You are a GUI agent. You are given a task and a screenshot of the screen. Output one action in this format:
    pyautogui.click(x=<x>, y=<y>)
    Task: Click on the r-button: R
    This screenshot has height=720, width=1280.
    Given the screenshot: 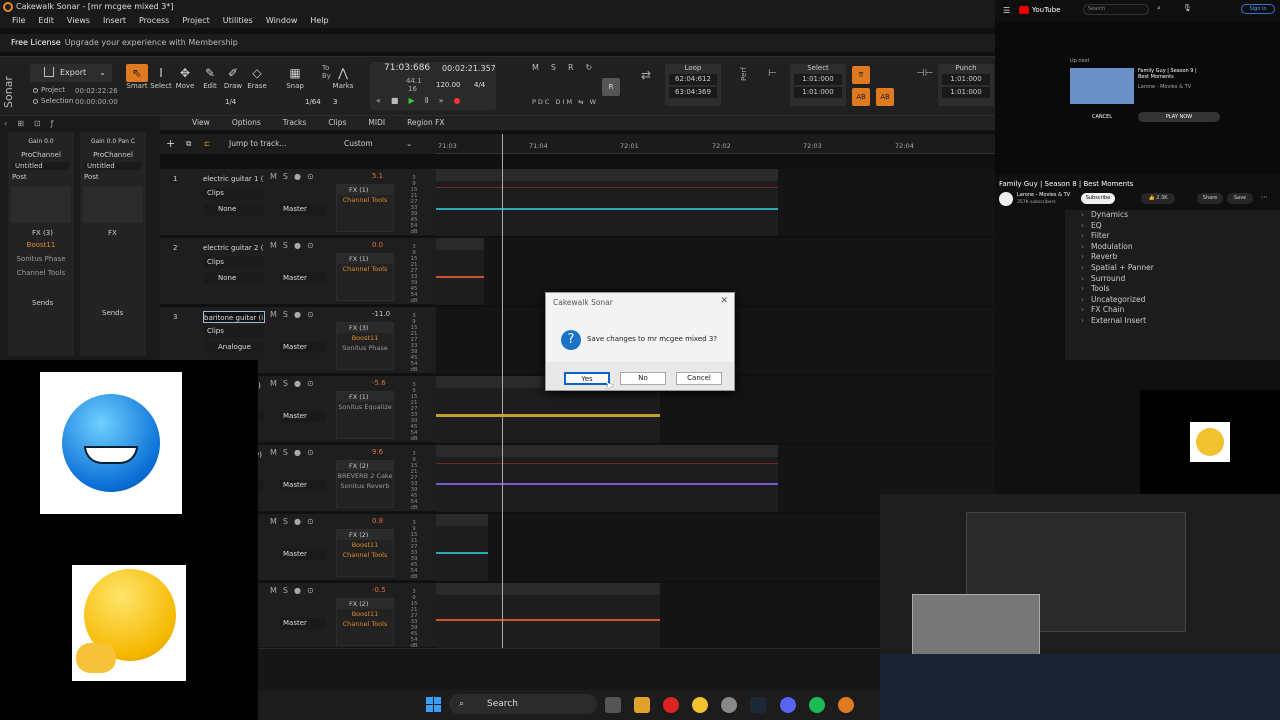 What is the action you would take?
    pyautogui.click(x=611, y=87)
    